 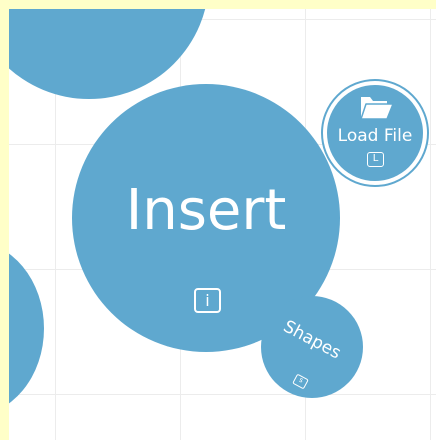 I want to click on shapes-shortcut-key: s, so click(x=300, y=381).